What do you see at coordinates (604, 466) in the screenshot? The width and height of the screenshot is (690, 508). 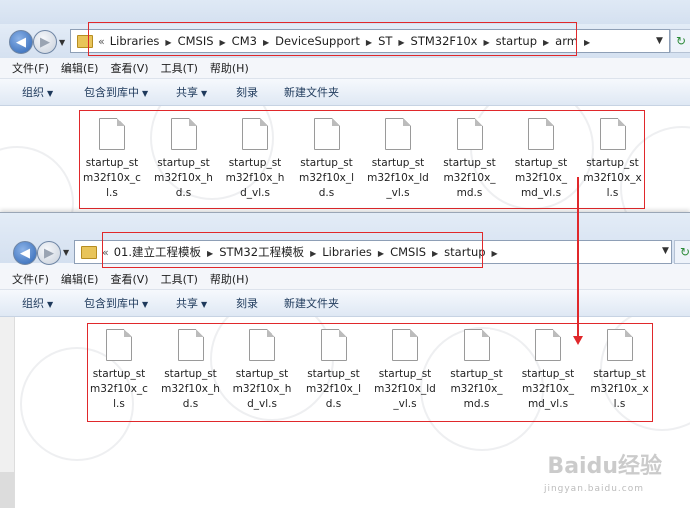 I see `baidu-watermark-logo: Baidu经验` at bounding box center [604, 466].